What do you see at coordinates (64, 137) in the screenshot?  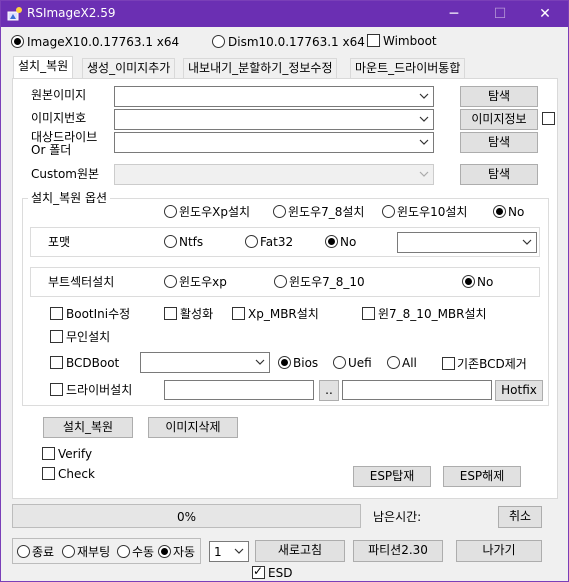 I see `target-drive-label: 대상드라이브` at bounding box center [64, 137].